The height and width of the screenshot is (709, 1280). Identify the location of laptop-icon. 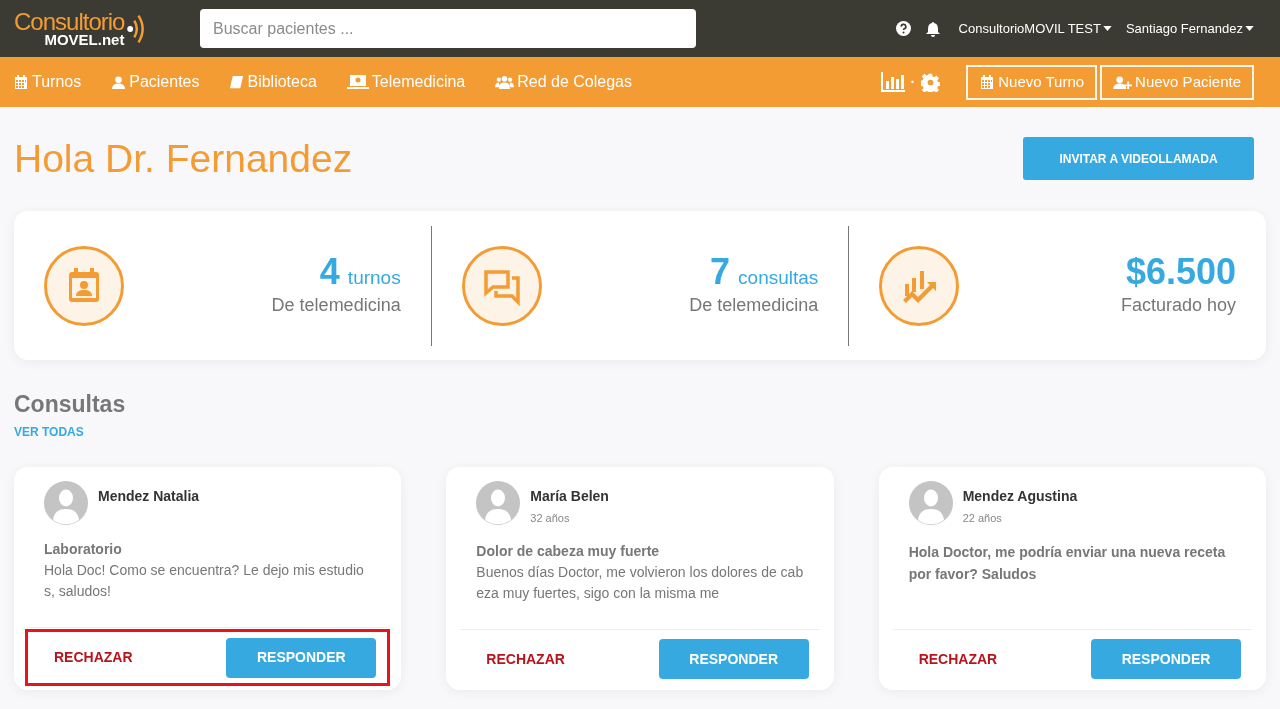
(357, 82).